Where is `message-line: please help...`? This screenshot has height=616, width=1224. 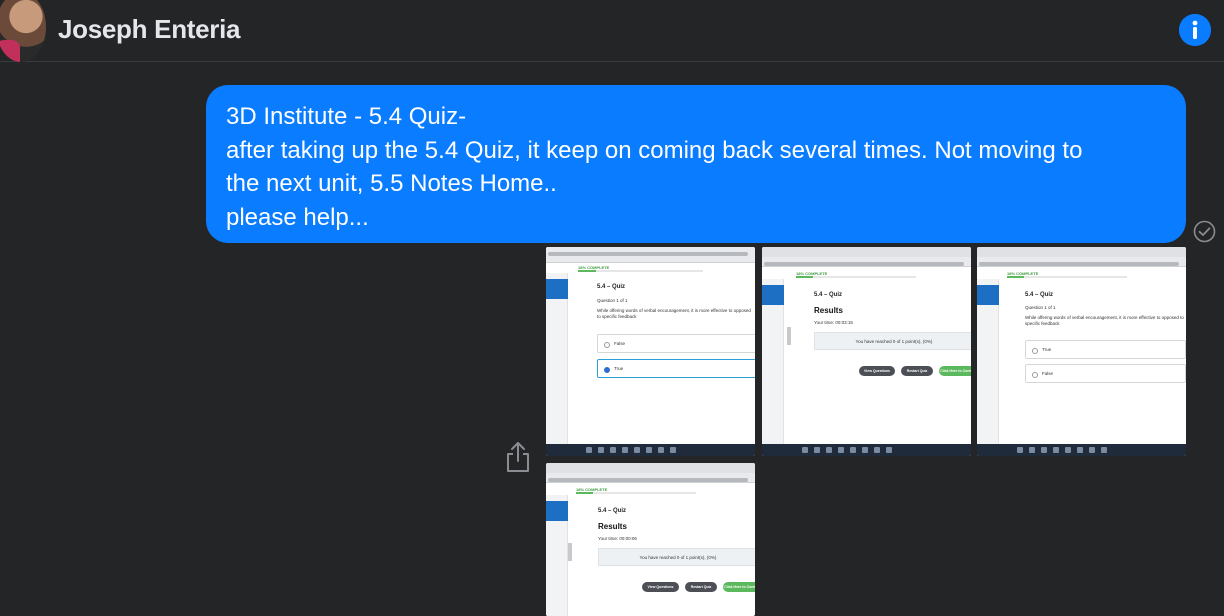
message-line: please help... is located at coordinates (297, 217).